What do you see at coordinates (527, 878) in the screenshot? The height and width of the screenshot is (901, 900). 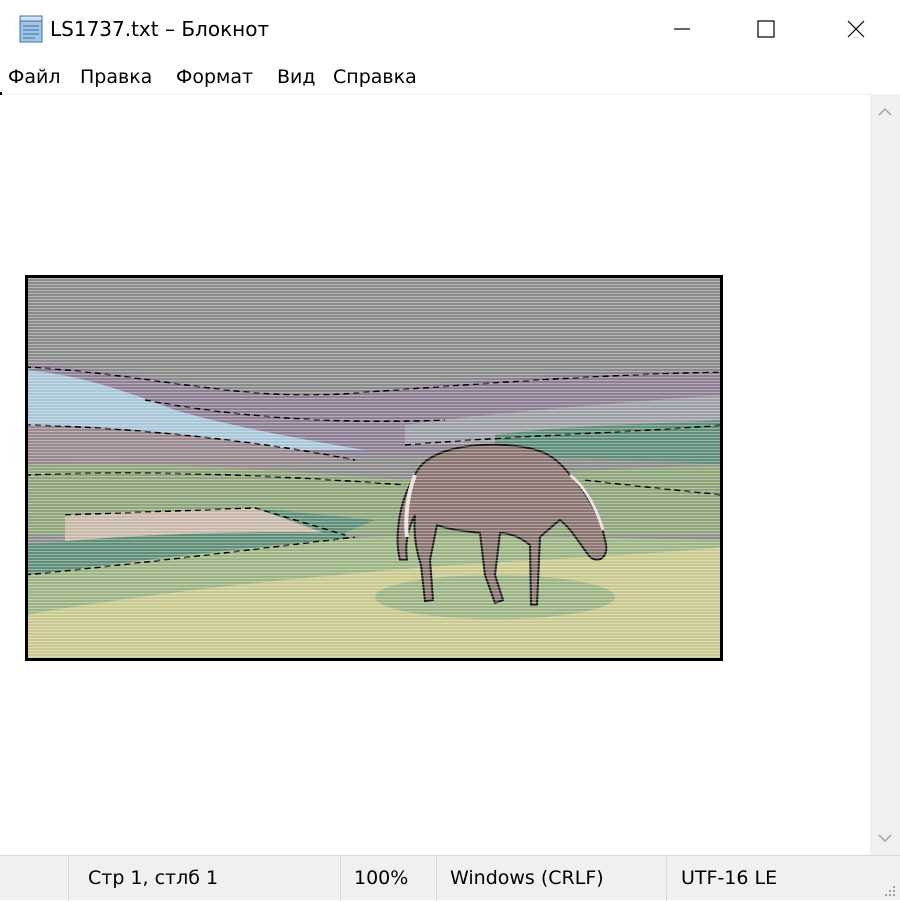 I see `status-line-endings: Windows (CRLF)` at bounding box center [527, 878].